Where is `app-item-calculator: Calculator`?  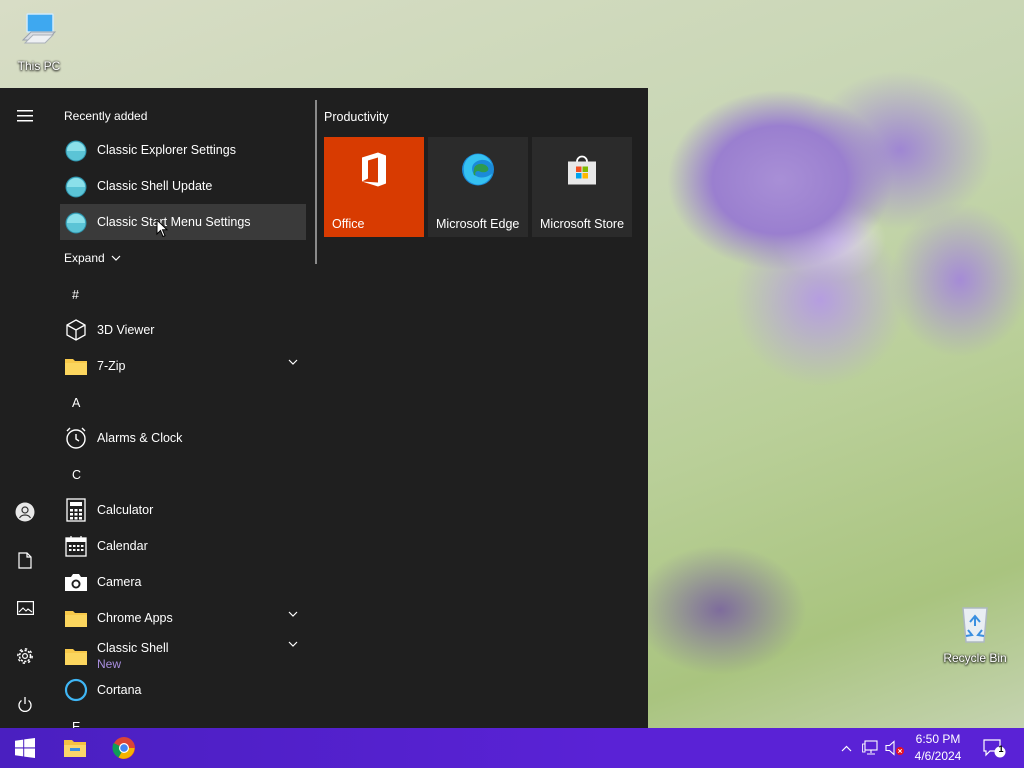 app-item-calculator: Calculator is located at coordinates (183, 510).